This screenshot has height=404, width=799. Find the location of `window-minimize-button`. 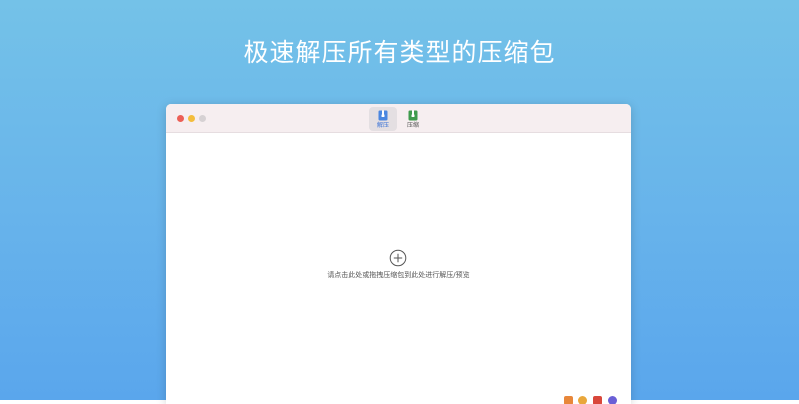

window-minimize-button is located at coordinates (191, 118).